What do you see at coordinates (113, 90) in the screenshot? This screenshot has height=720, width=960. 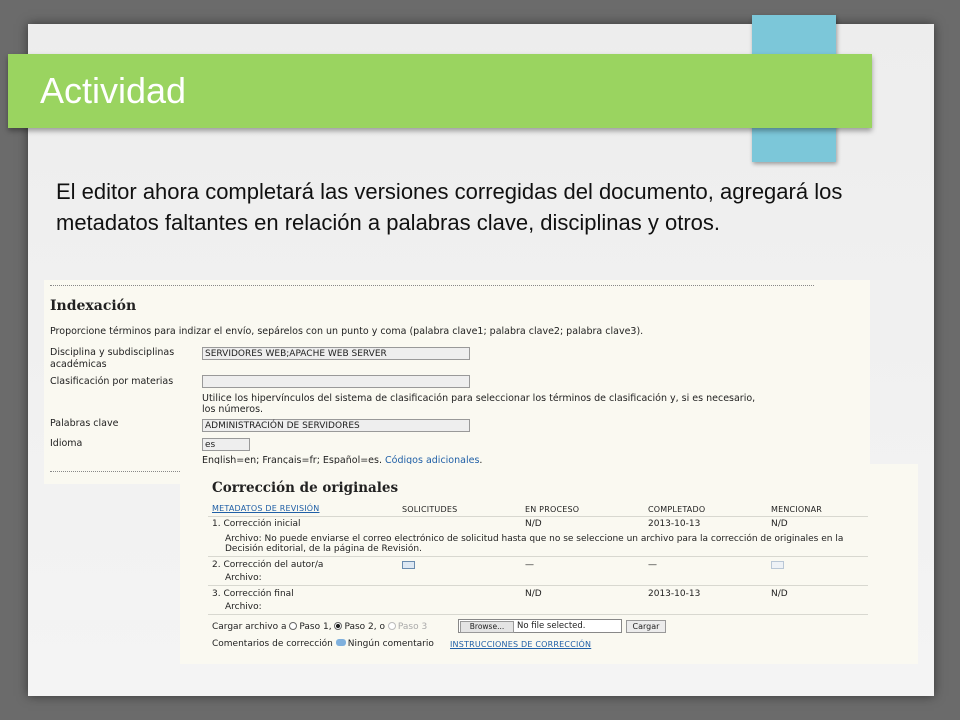 I see `slide-title: Actividad` at bounding box center [113, 90].